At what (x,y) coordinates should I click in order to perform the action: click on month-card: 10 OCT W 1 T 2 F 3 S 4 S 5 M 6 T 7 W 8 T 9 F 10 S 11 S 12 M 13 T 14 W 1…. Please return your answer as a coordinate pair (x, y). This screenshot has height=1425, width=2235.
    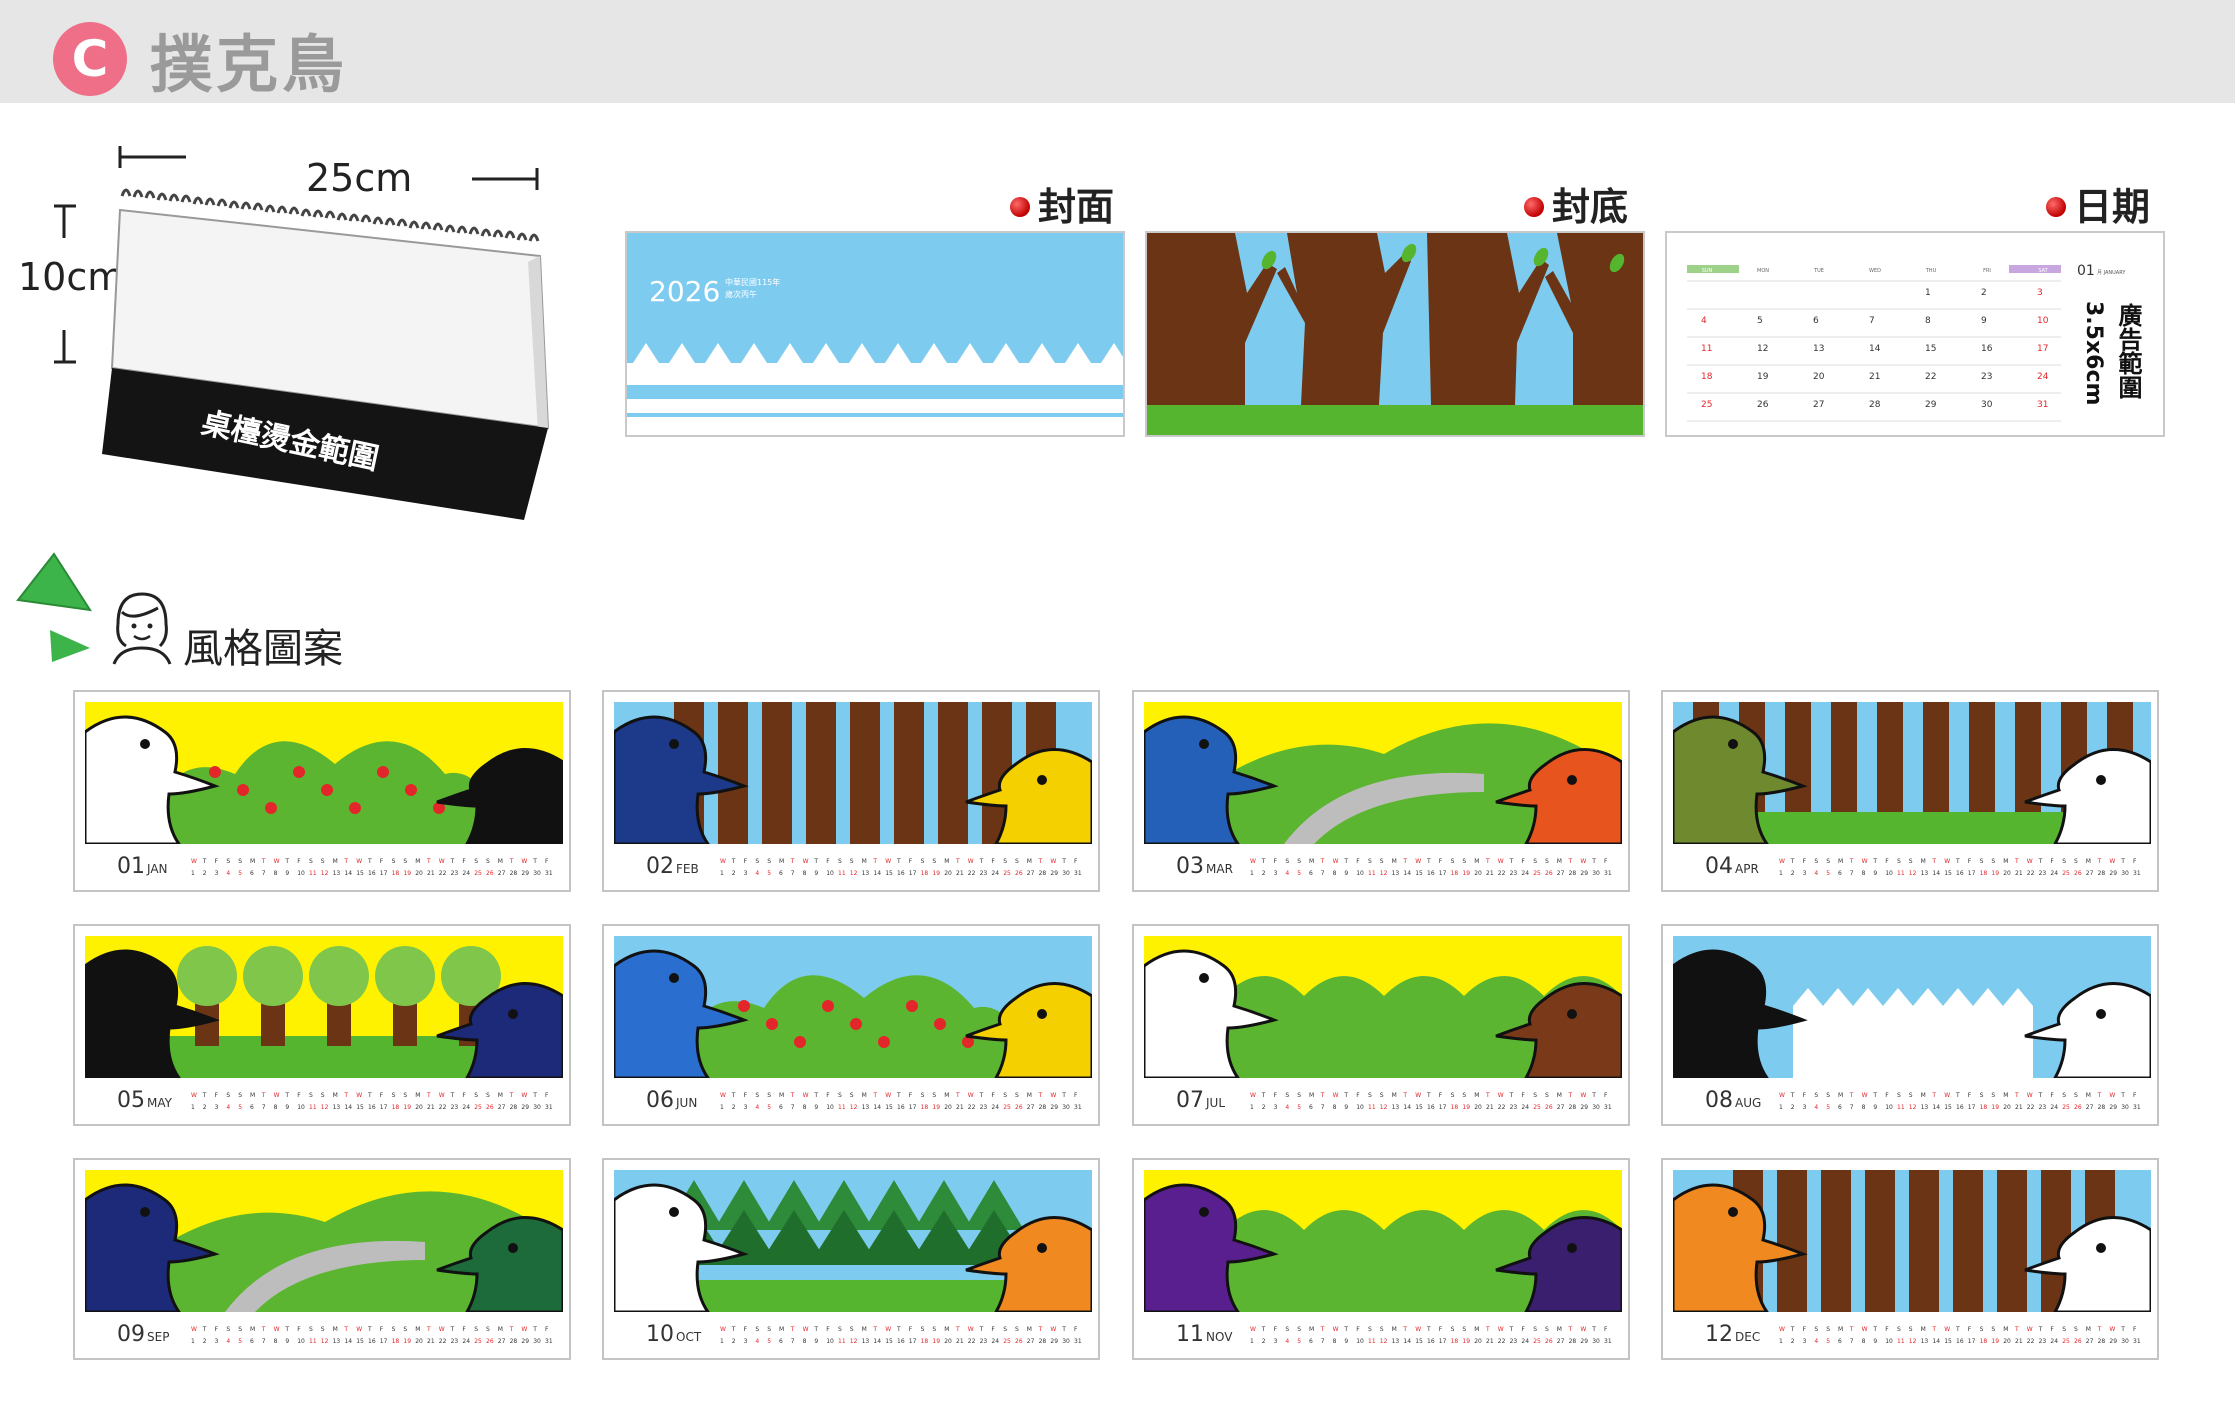
    Looking at the image, I should click on (851, 1259).